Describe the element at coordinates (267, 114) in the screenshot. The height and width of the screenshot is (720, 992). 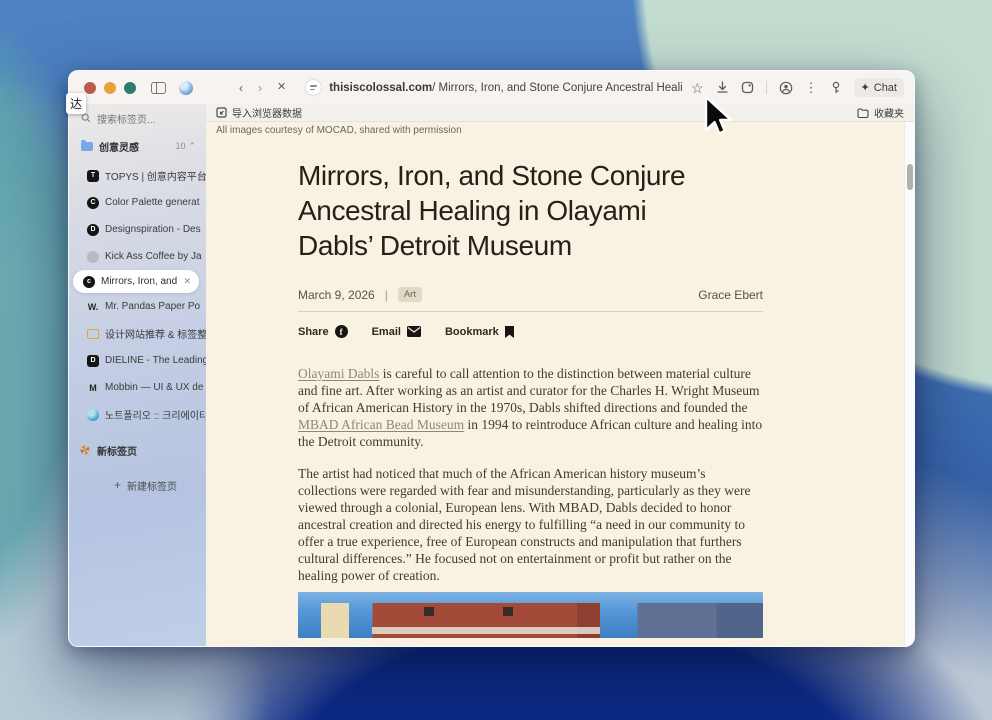
I see `import-data-label: 导入浏览器数据` at that location.